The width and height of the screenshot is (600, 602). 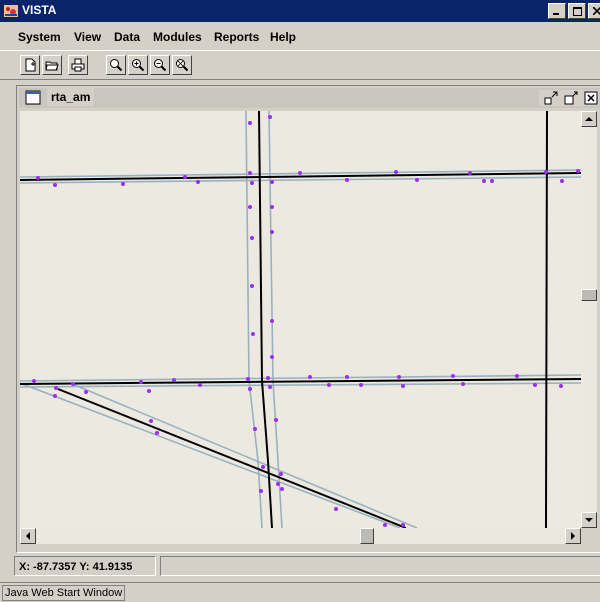 What do you see at coordinates (300, 65) in the screenshot?
I see `toolbar` at bounding box center [300, 65].